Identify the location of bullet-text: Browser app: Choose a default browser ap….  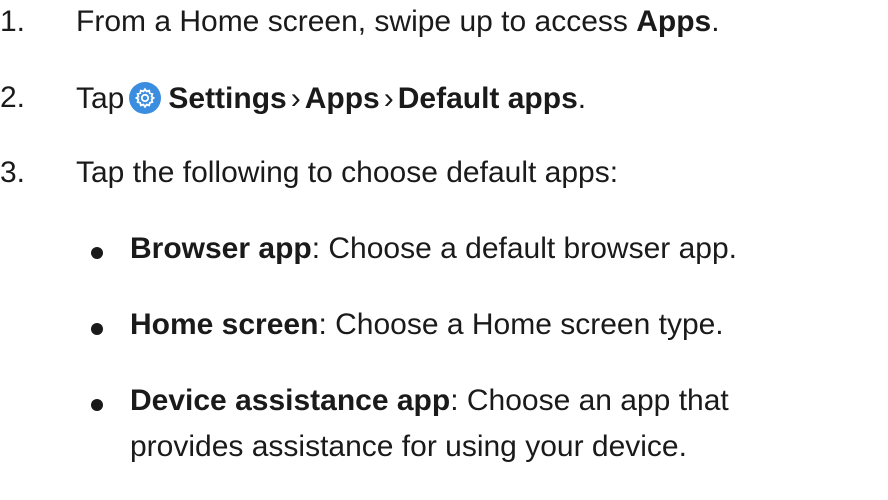
(433, 249).